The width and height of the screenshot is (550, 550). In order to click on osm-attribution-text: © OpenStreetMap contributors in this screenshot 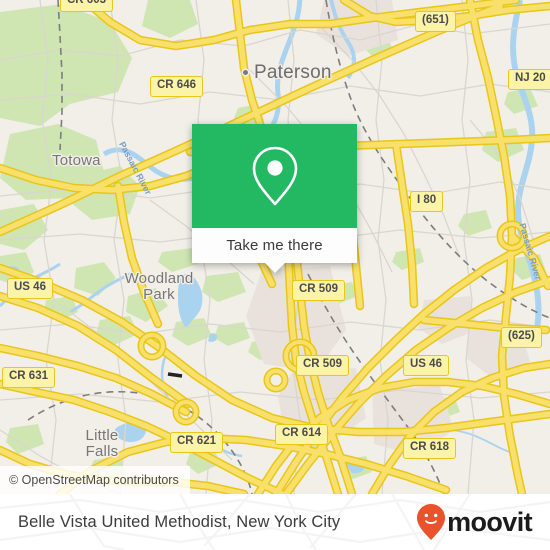, I will do `click(94, 480)`.